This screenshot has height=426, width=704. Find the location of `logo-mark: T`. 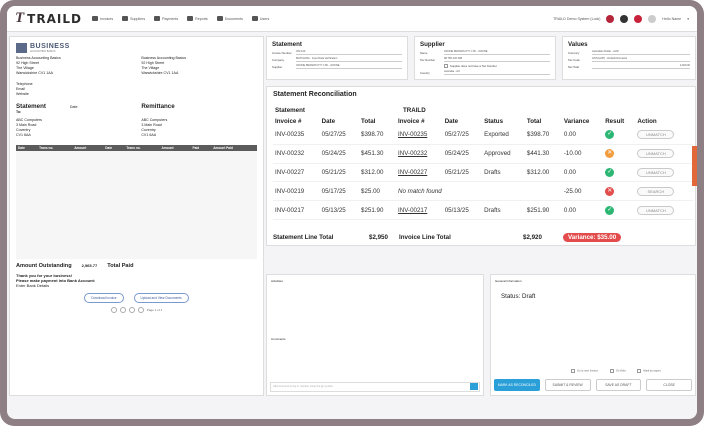

logo-mark: T is located at coordinates (20, 18).